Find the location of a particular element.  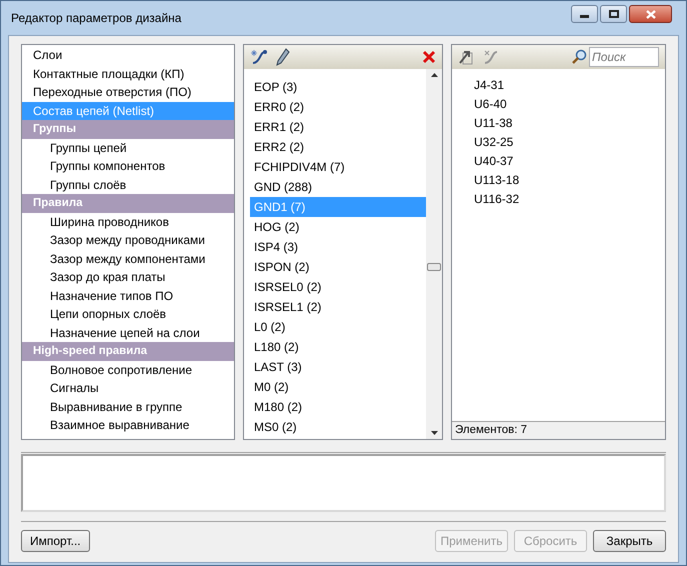

pin-item: U6-40 is located at coordinates (569, 103).